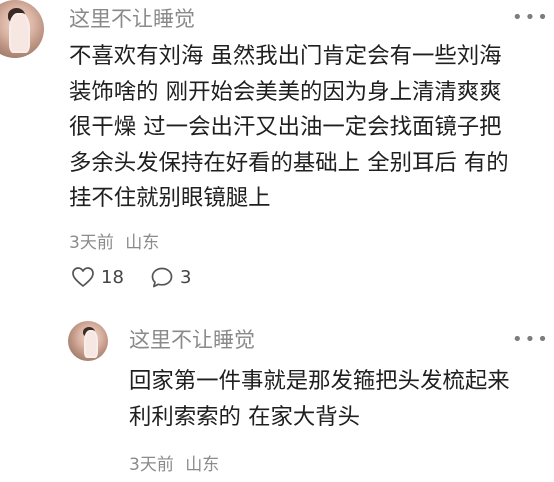 The width and height of the screenshot is (554, 482). Describe the element at coordinates (186, 277) in the screenshot. I see `reply-count: 3` at that location.